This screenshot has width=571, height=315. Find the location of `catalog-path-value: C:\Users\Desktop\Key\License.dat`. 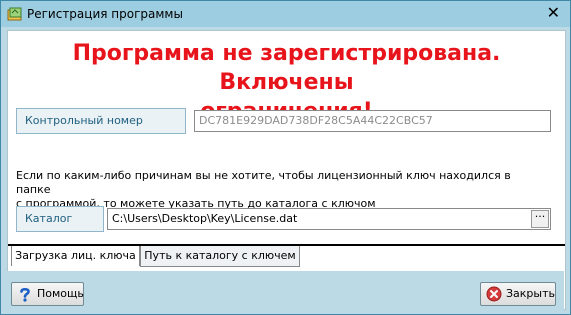

catalog-path-value: C:\Users\Desktop\Key\License.dat is located at coordinates (205, 218).